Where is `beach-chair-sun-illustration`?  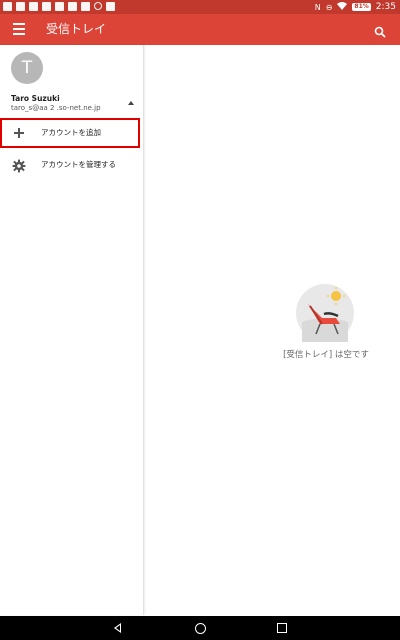
beach-chair-sun-illustration is located at coordinates (325, 313).